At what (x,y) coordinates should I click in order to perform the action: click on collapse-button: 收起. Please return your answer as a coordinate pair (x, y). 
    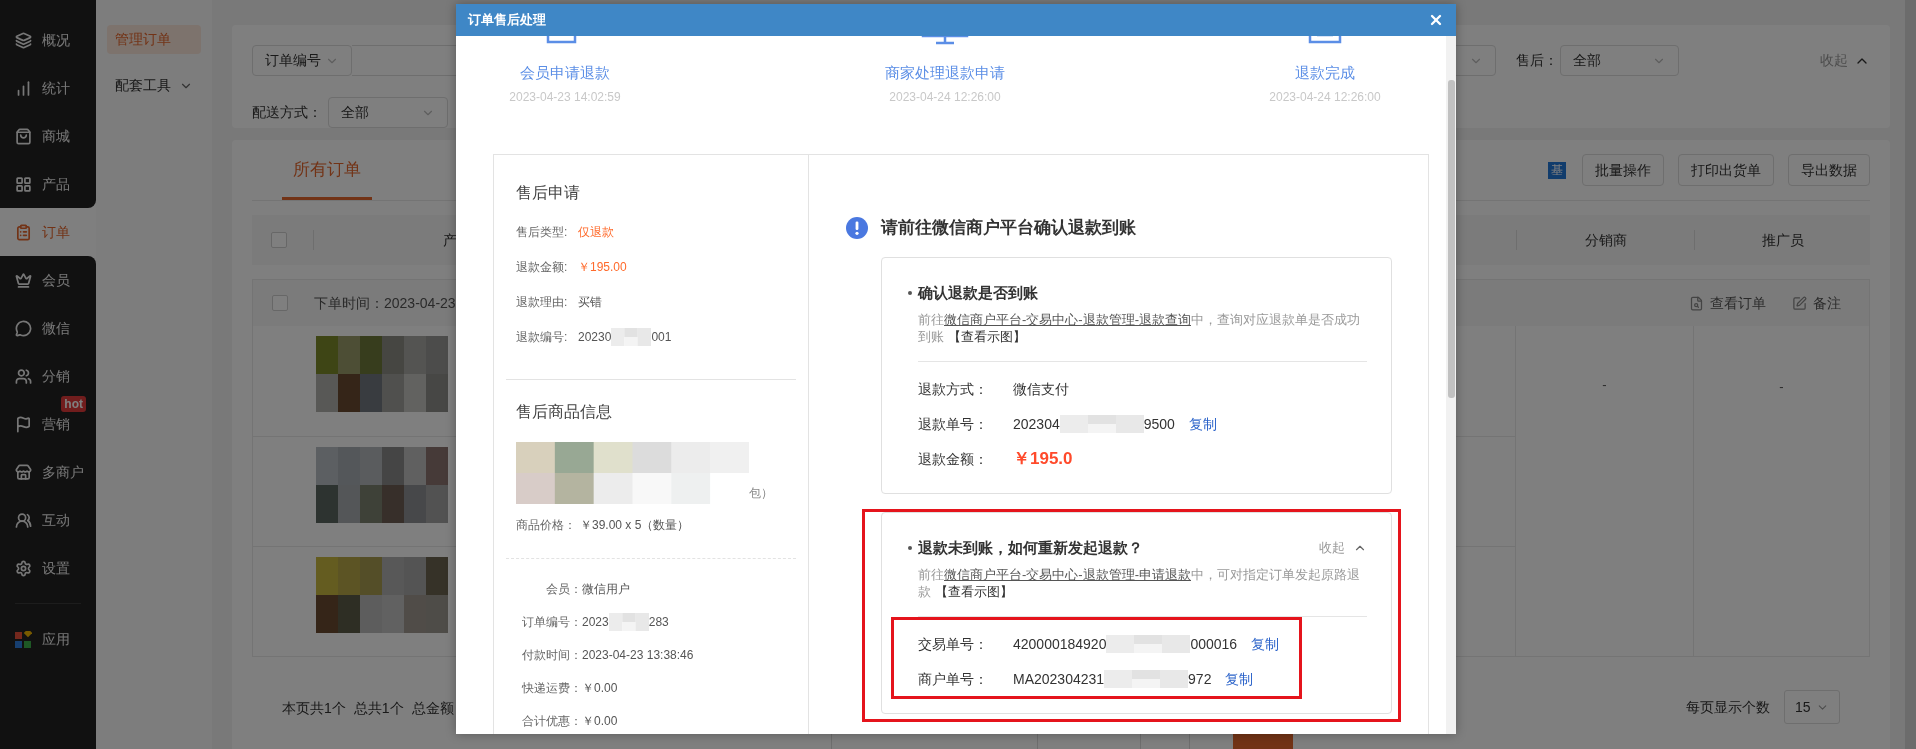
    Looking at the image, I should click on (1343, 548).